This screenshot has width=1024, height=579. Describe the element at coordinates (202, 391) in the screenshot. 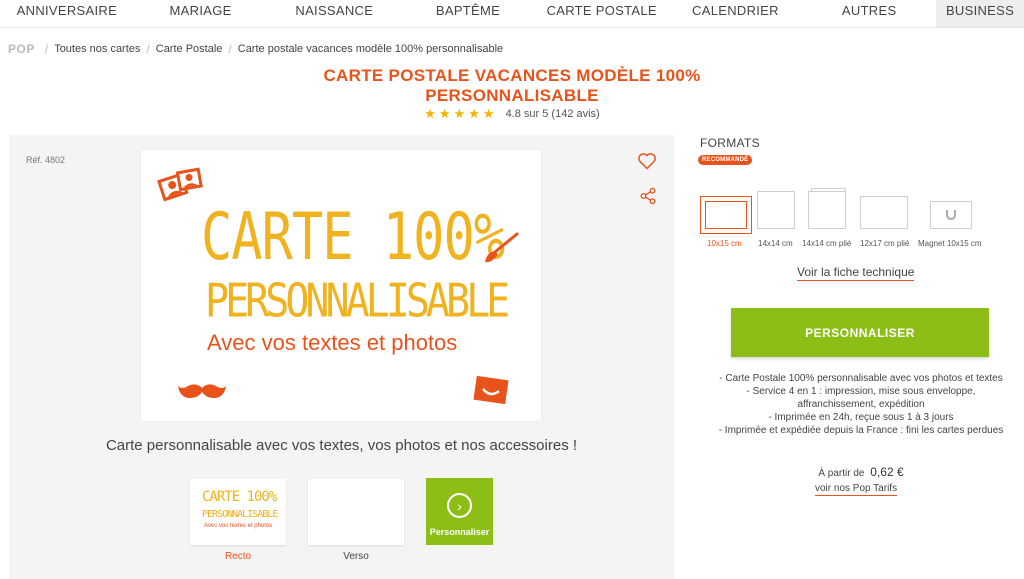

I see `mustache-icon` at that location.